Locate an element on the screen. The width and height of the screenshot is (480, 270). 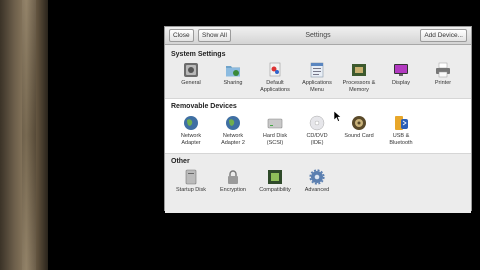
close-button: Close is located at coordinates (181, 35).